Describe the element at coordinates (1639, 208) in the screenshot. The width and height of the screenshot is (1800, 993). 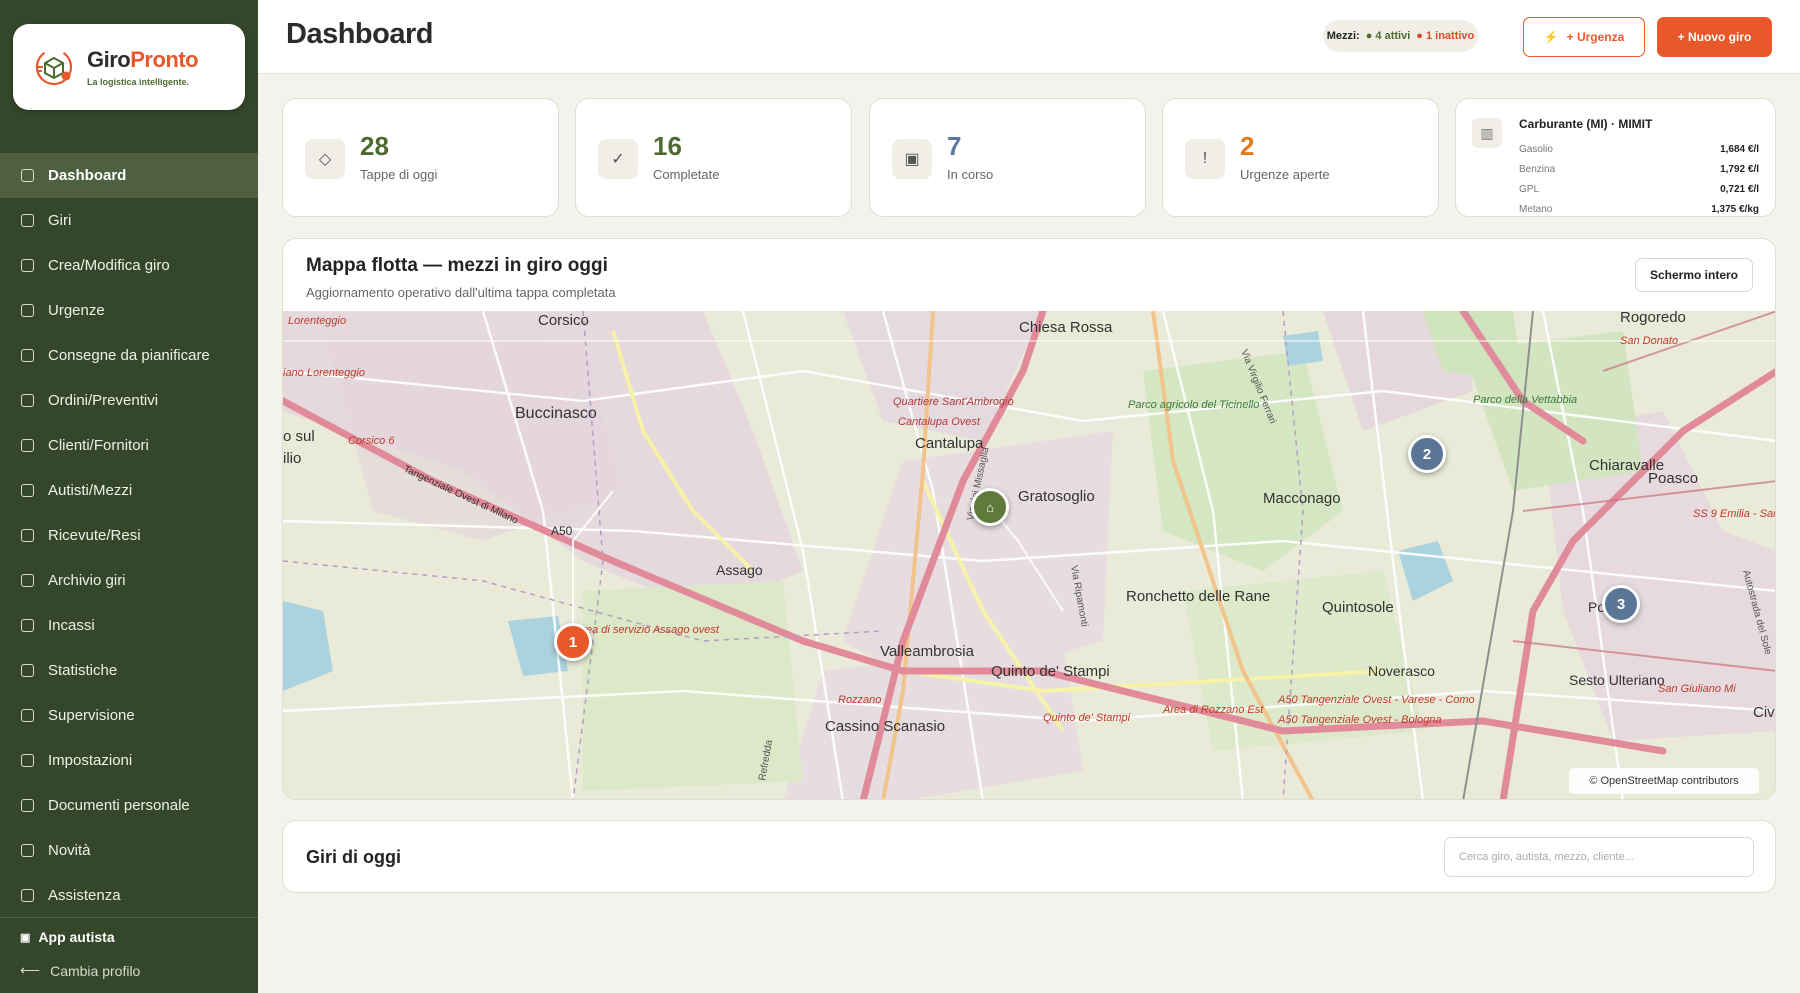
I see `fuel-row: Metano 1,375 €/kg` at that location.